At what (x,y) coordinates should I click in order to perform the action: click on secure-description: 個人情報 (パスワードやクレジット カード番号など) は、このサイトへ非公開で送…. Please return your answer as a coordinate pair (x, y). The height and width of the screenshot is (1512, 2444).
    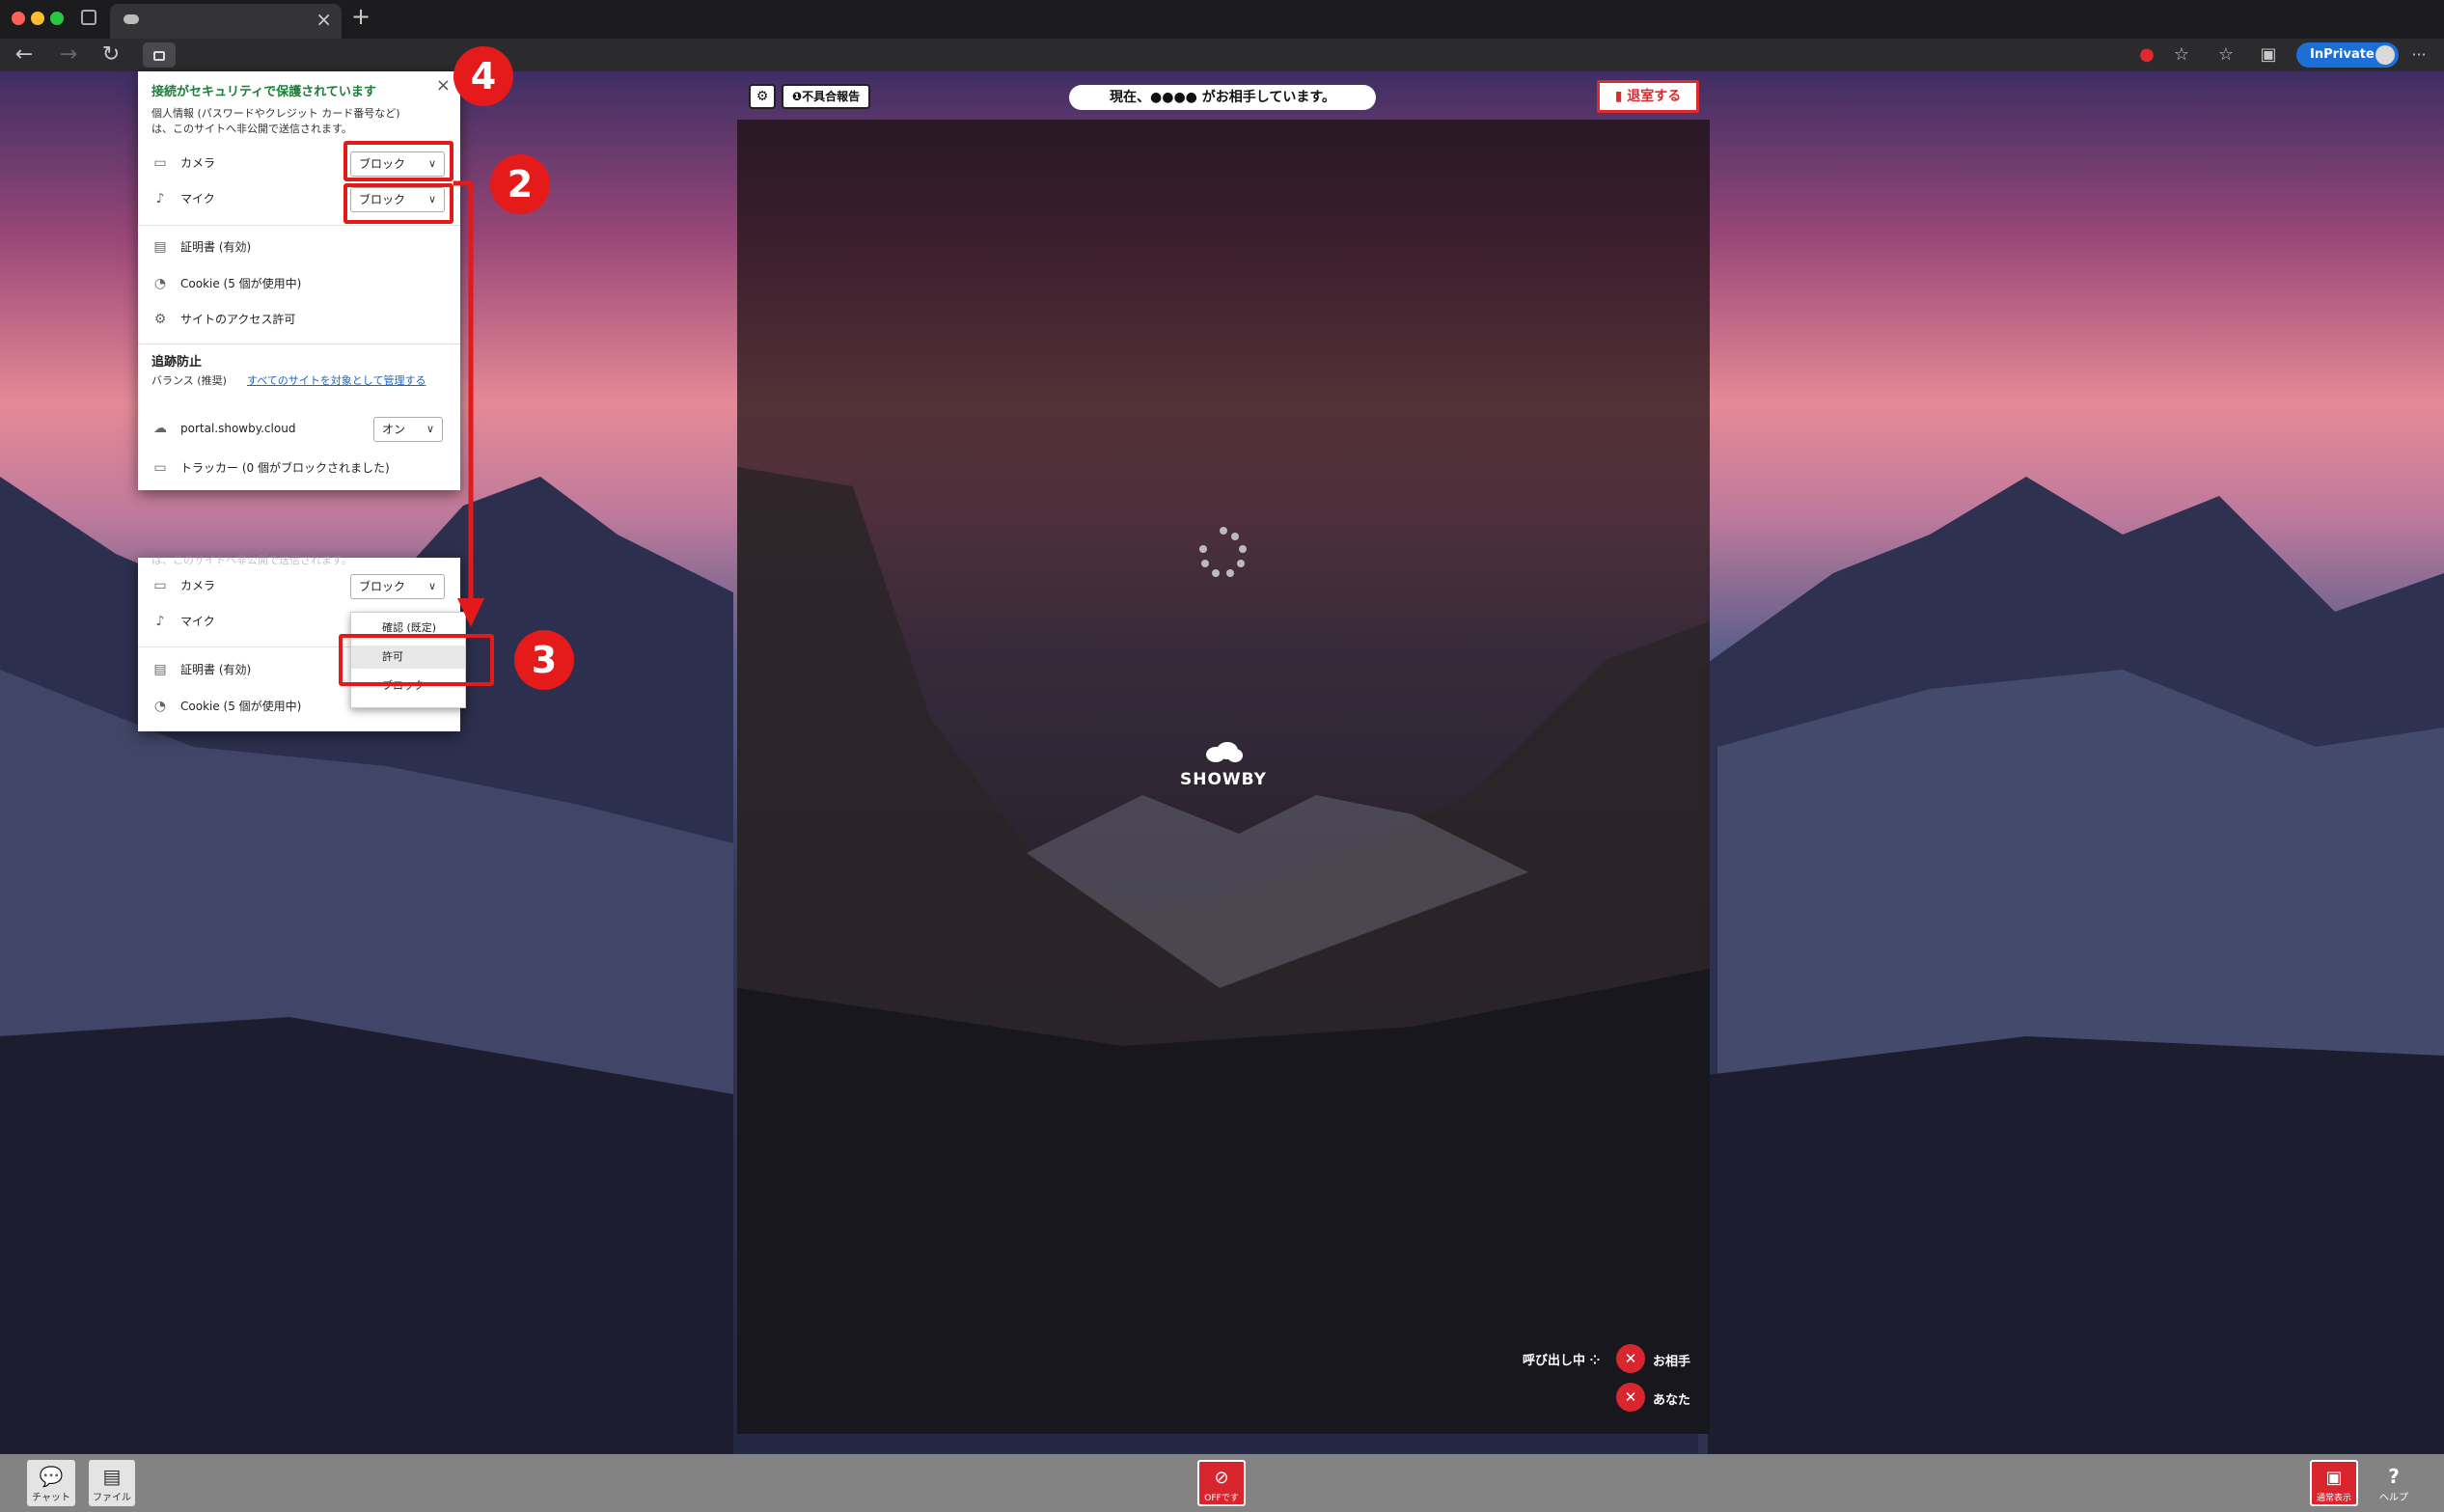
    Looking at the image, I should click on (276, 121).